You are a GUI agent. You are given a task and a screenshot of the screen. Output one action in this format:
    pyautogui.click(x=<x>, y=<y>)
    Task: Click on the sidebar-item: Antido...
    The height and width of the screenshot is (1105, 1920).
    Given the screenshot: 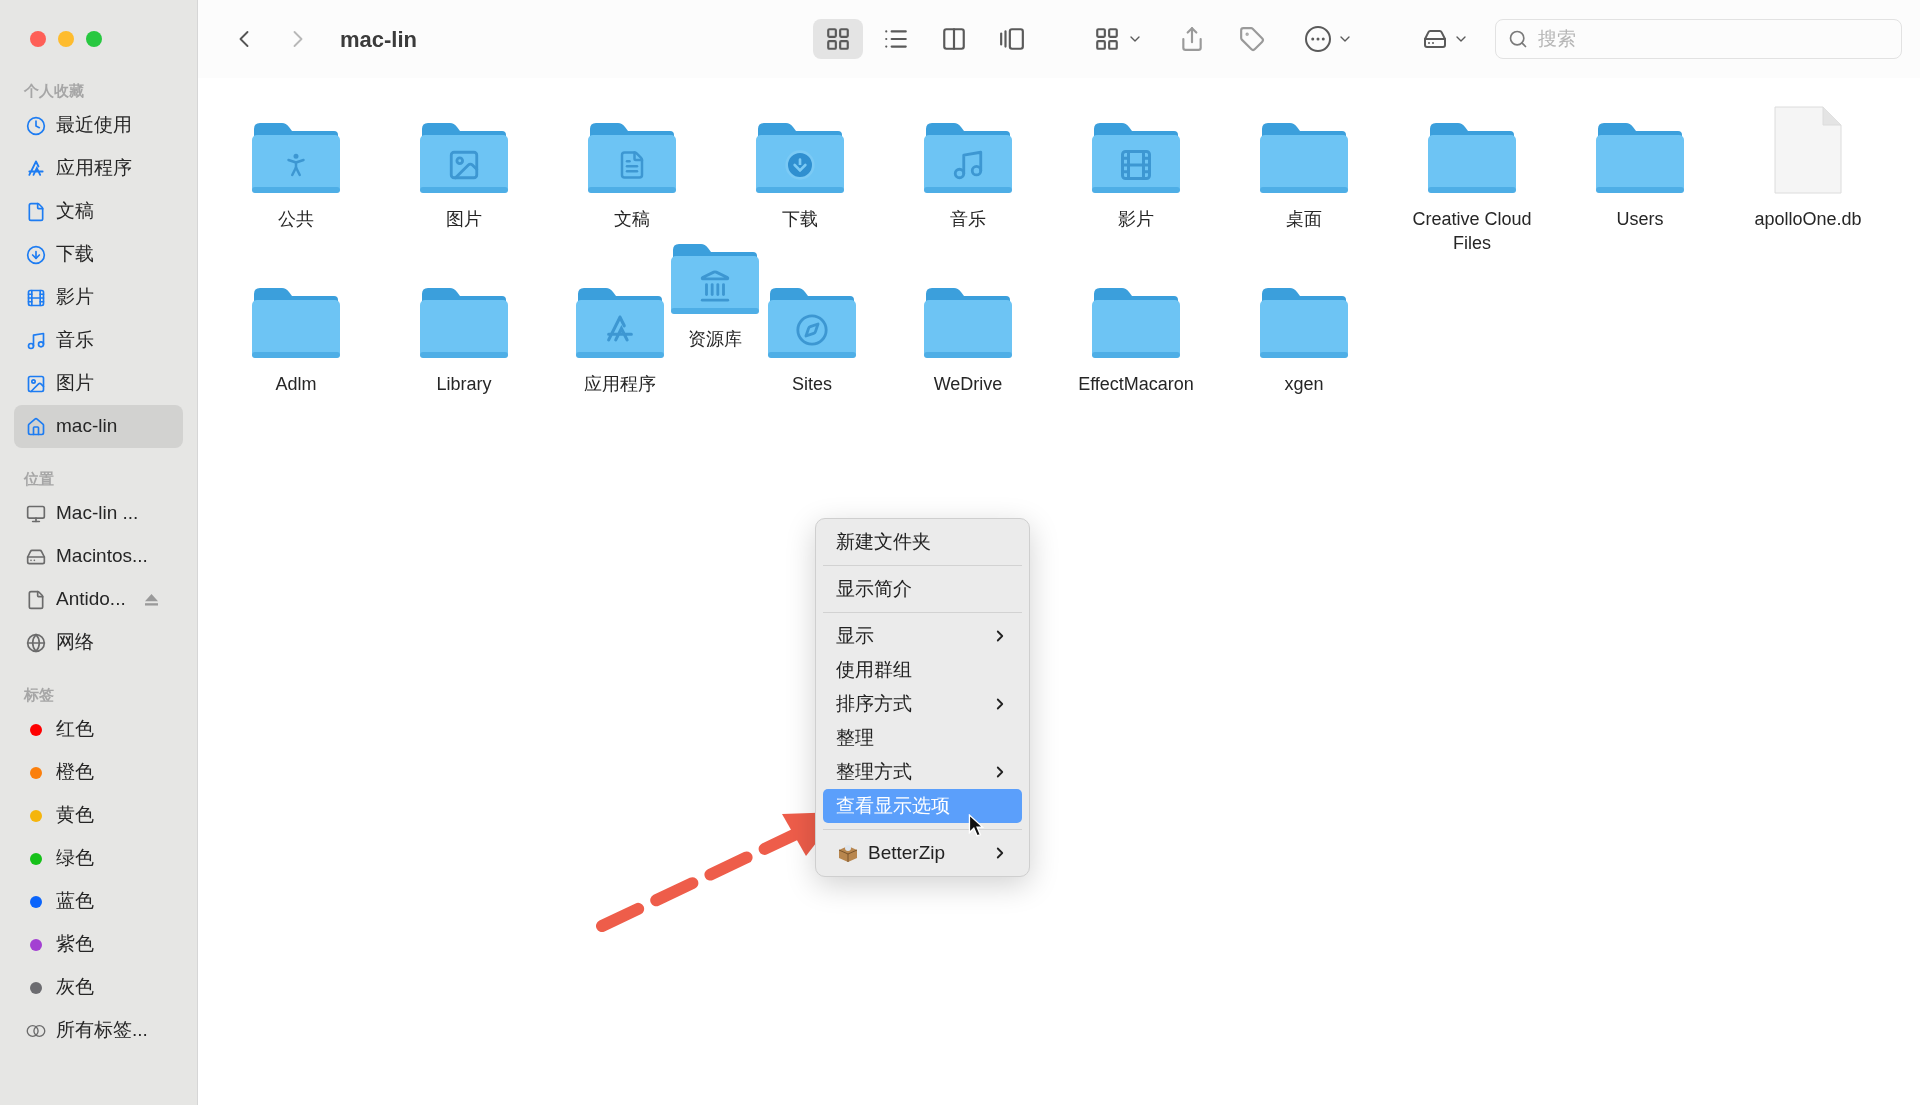 What is the action you would take?
    pyautogui.click(x=98, y=599)
    